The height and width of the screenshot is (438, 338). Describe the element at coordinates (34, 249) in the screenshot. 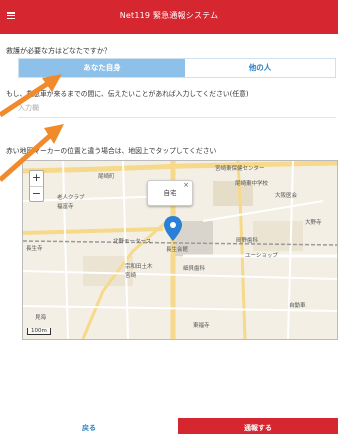

I see `map-label: 長生寺` at that location.